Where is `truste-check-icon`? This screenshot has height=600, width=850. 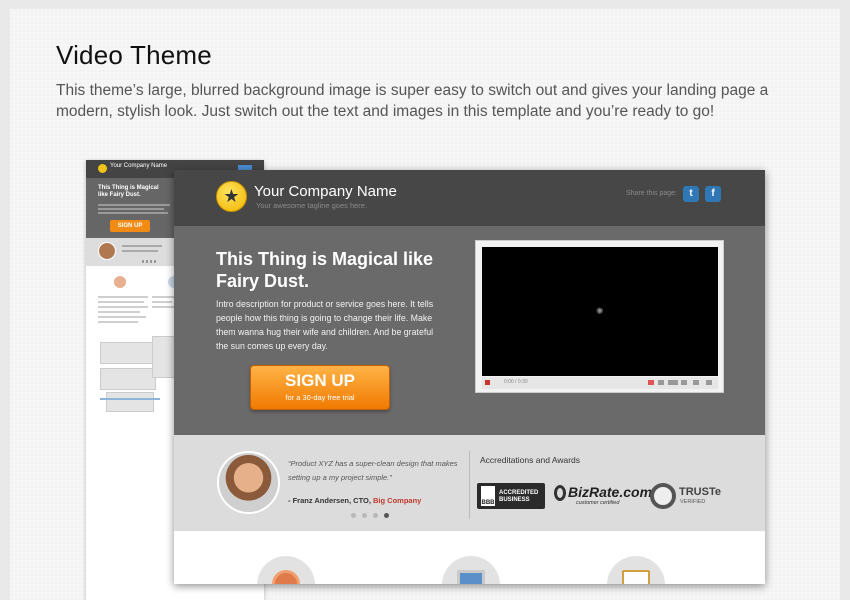 truste-check-icon is located at coordinates (663, 496).